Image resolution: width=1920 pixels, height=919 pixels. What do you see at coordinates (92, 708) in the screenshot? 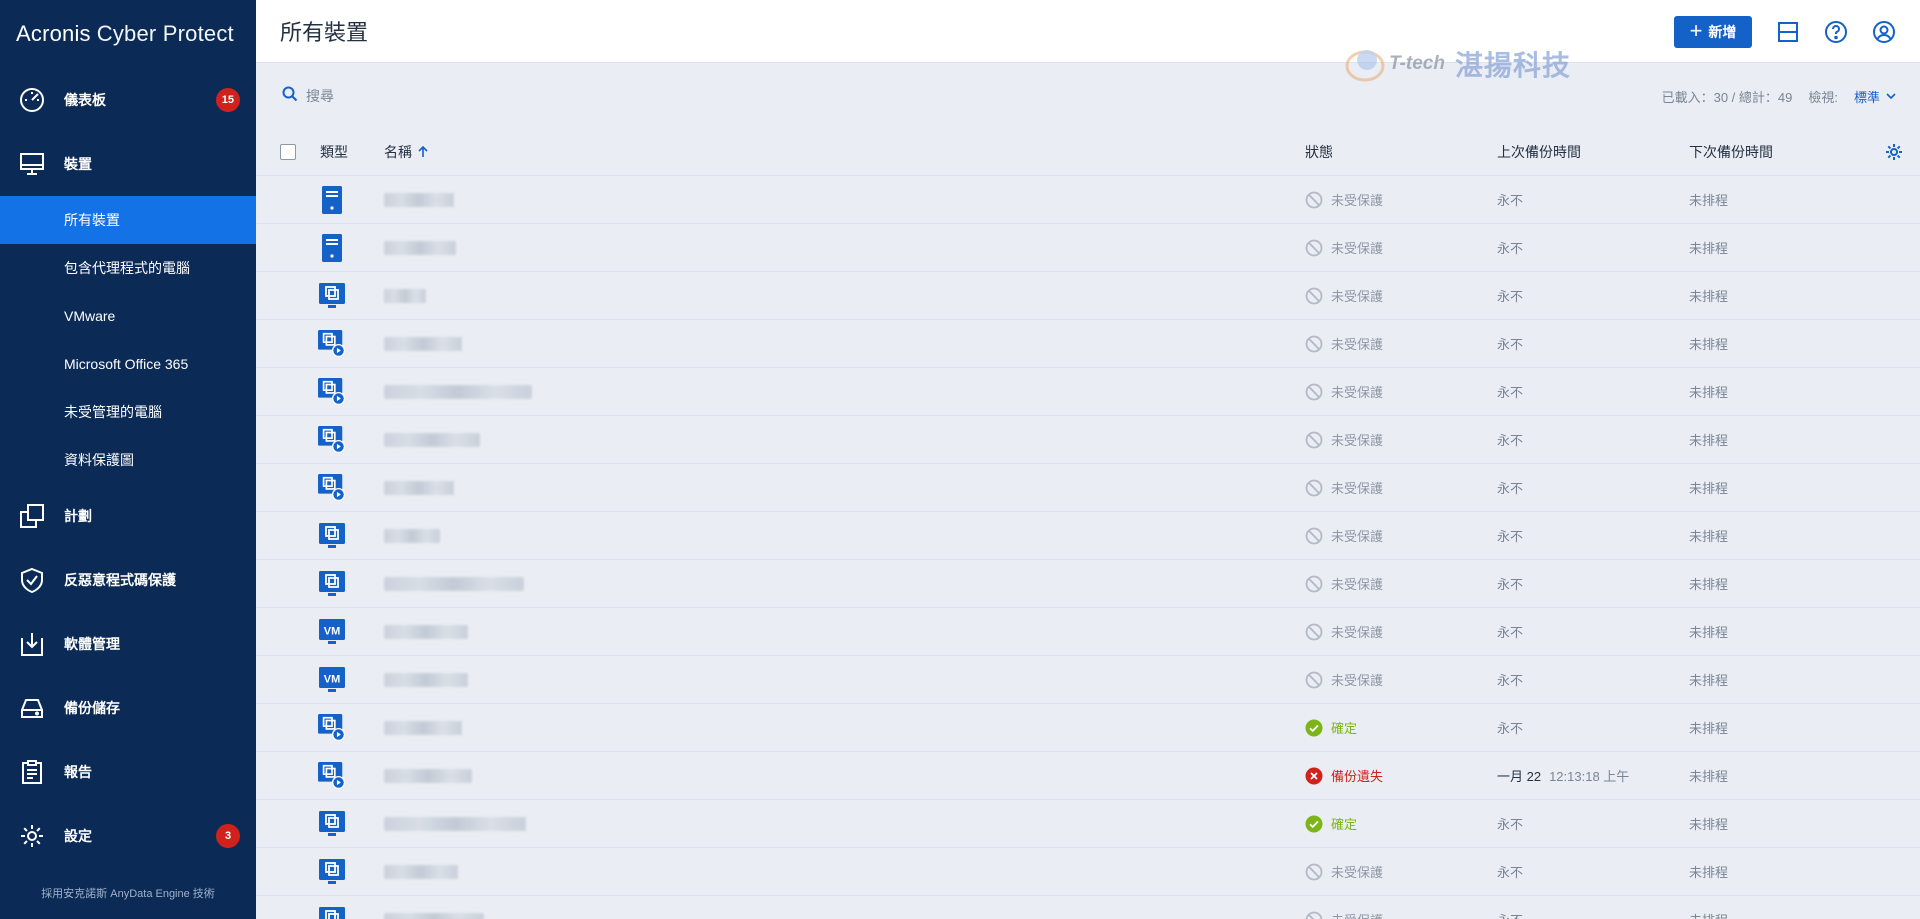
I see `sidebar-item-label: 備份儲存` at bounding box center [92, 708].